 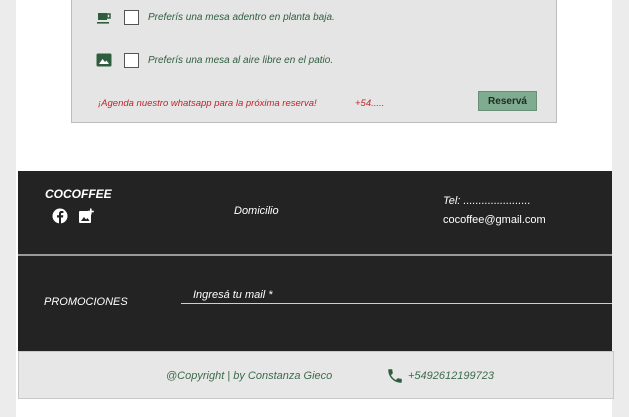 What do you see at coordinates (104, 60) in the screenshot?
I see `image-landscape-icon` at bounding box center [104, 60].